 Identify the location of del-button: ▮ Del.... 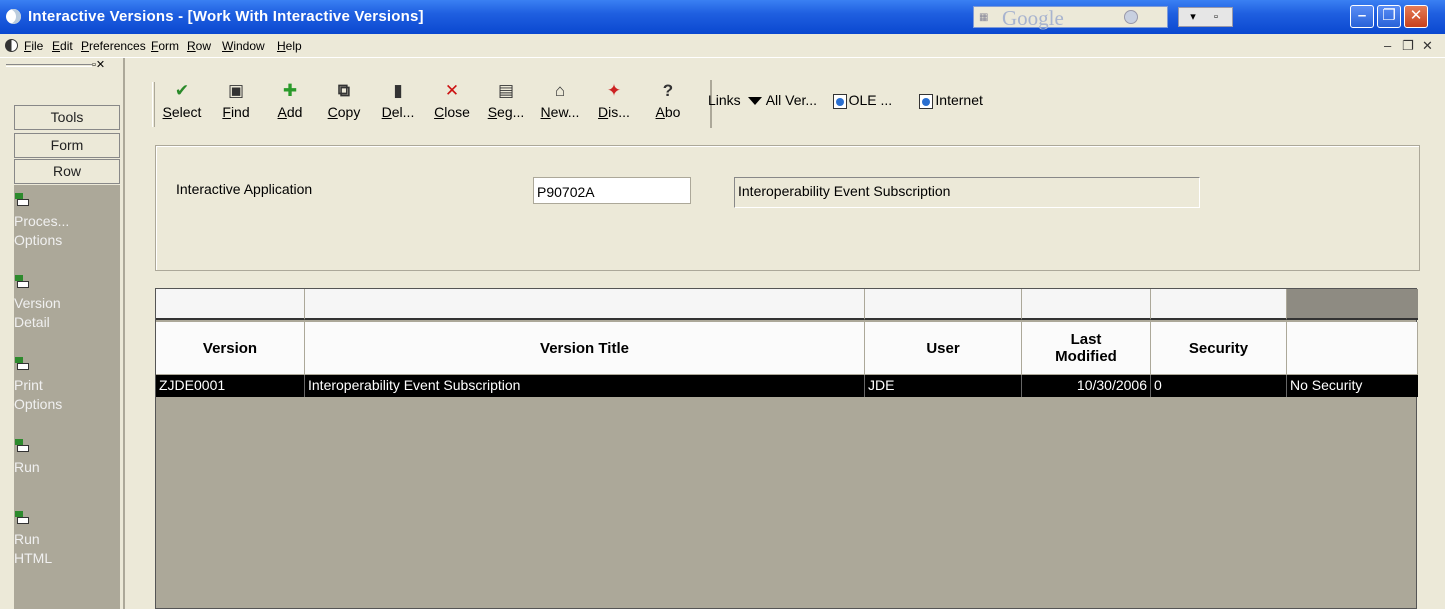
(398, 103).